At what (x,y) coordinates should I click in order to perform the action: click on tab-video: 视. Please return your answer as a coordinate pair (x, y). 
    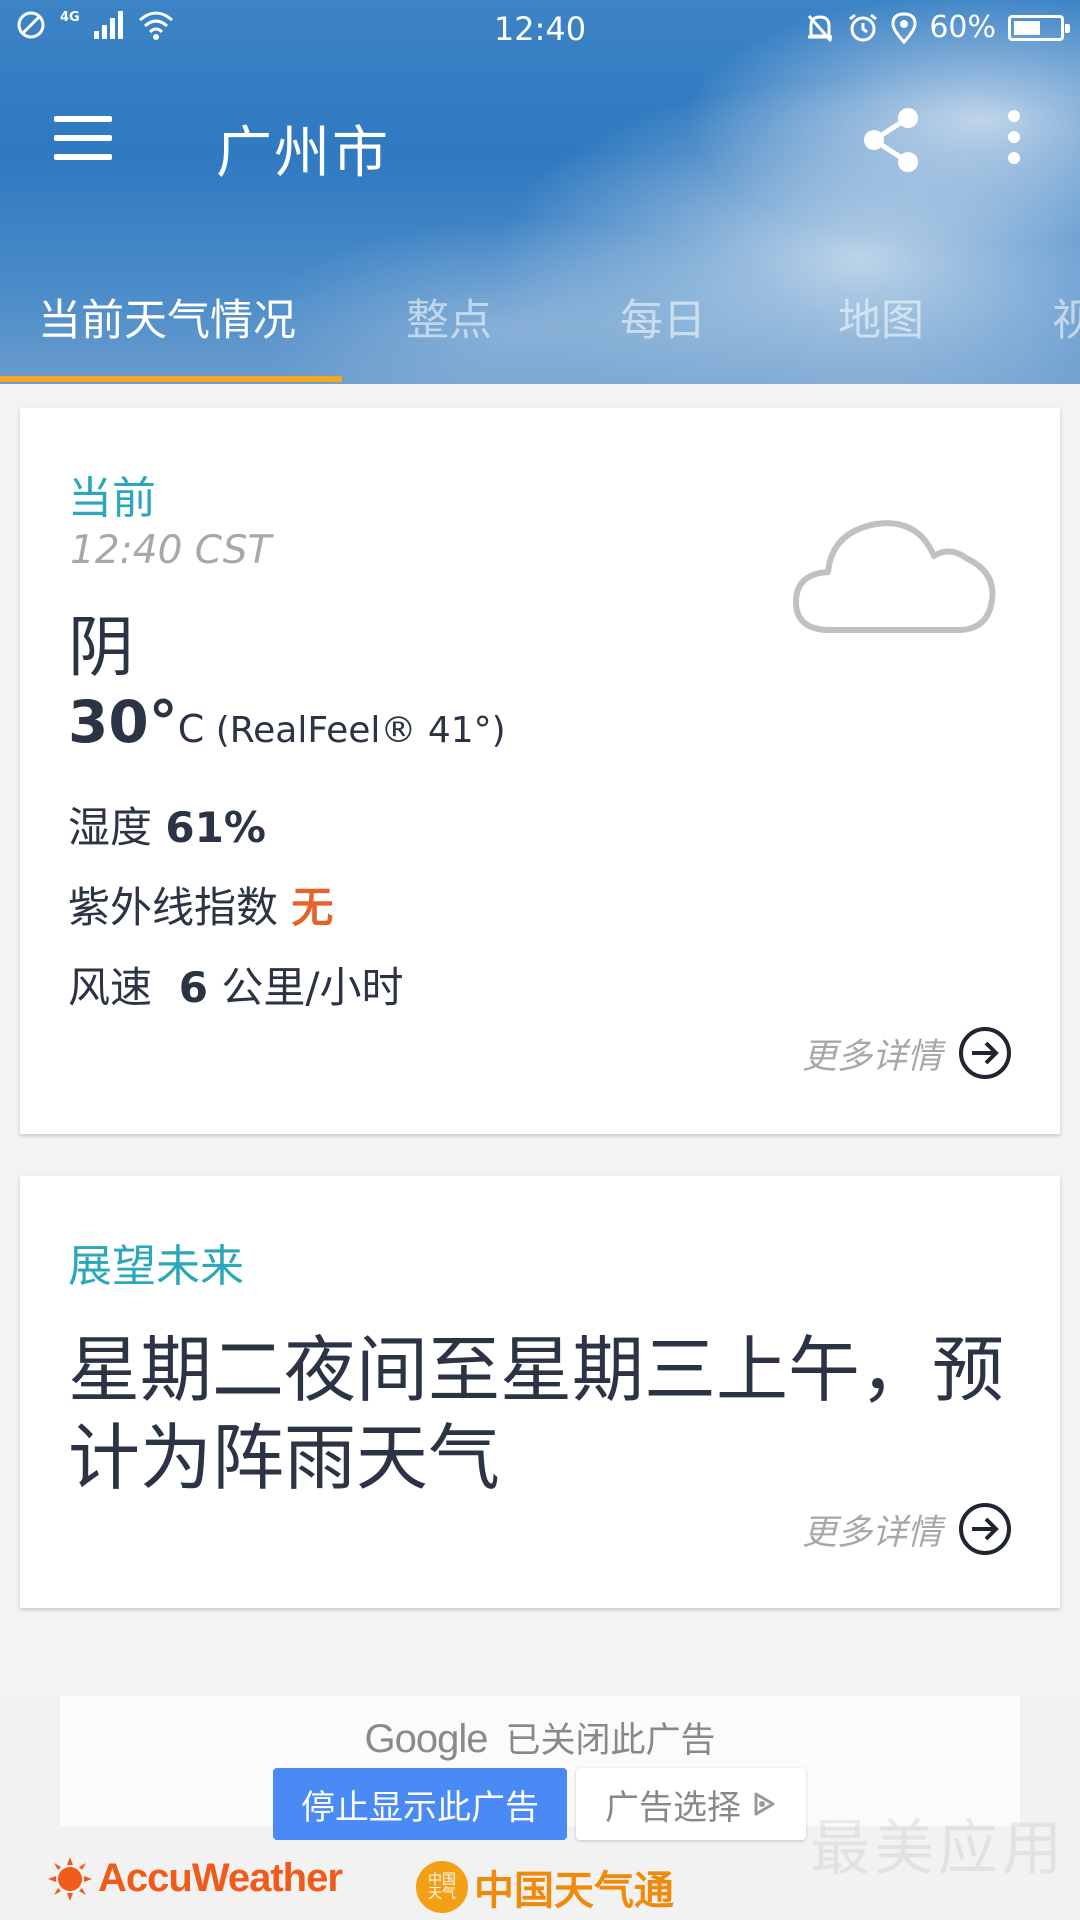
    Looking at the image, I should click on (1066, 317).